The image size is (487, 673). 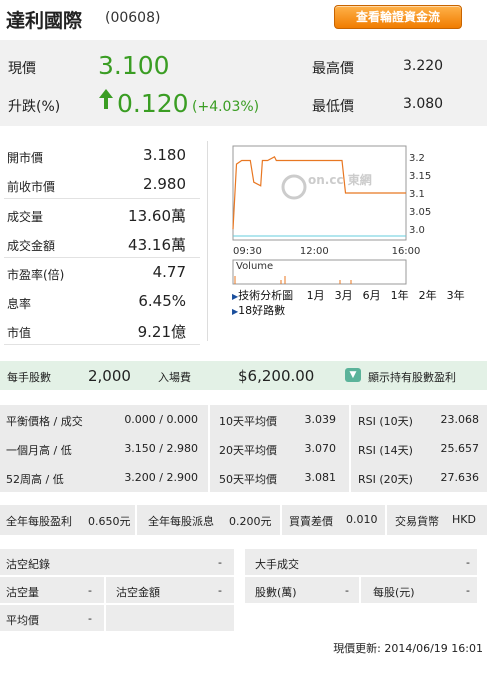 What do you see at coordinates (34, 107) in the screenshot?
I see `change-label: 升跌(%)` at bounding box center [34, 107].